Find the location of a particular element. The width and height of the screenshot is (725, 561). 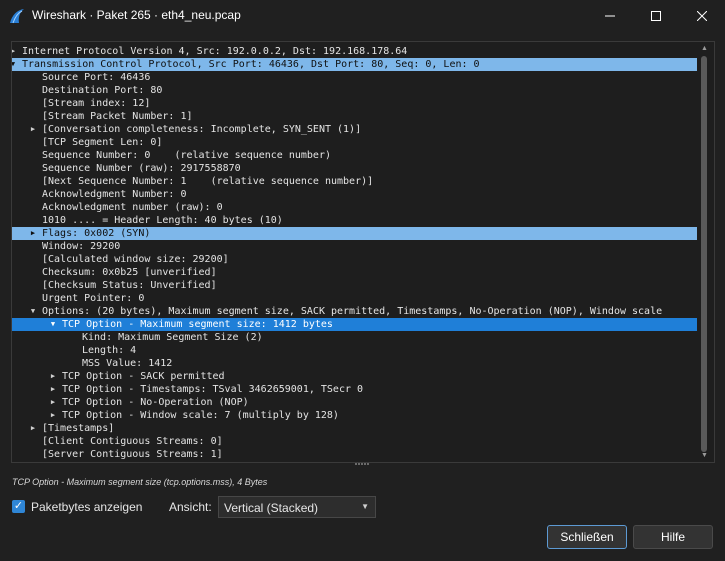

tree-row: ▶ TCP Option - SACK permitted is located at coordinates (355, 376).